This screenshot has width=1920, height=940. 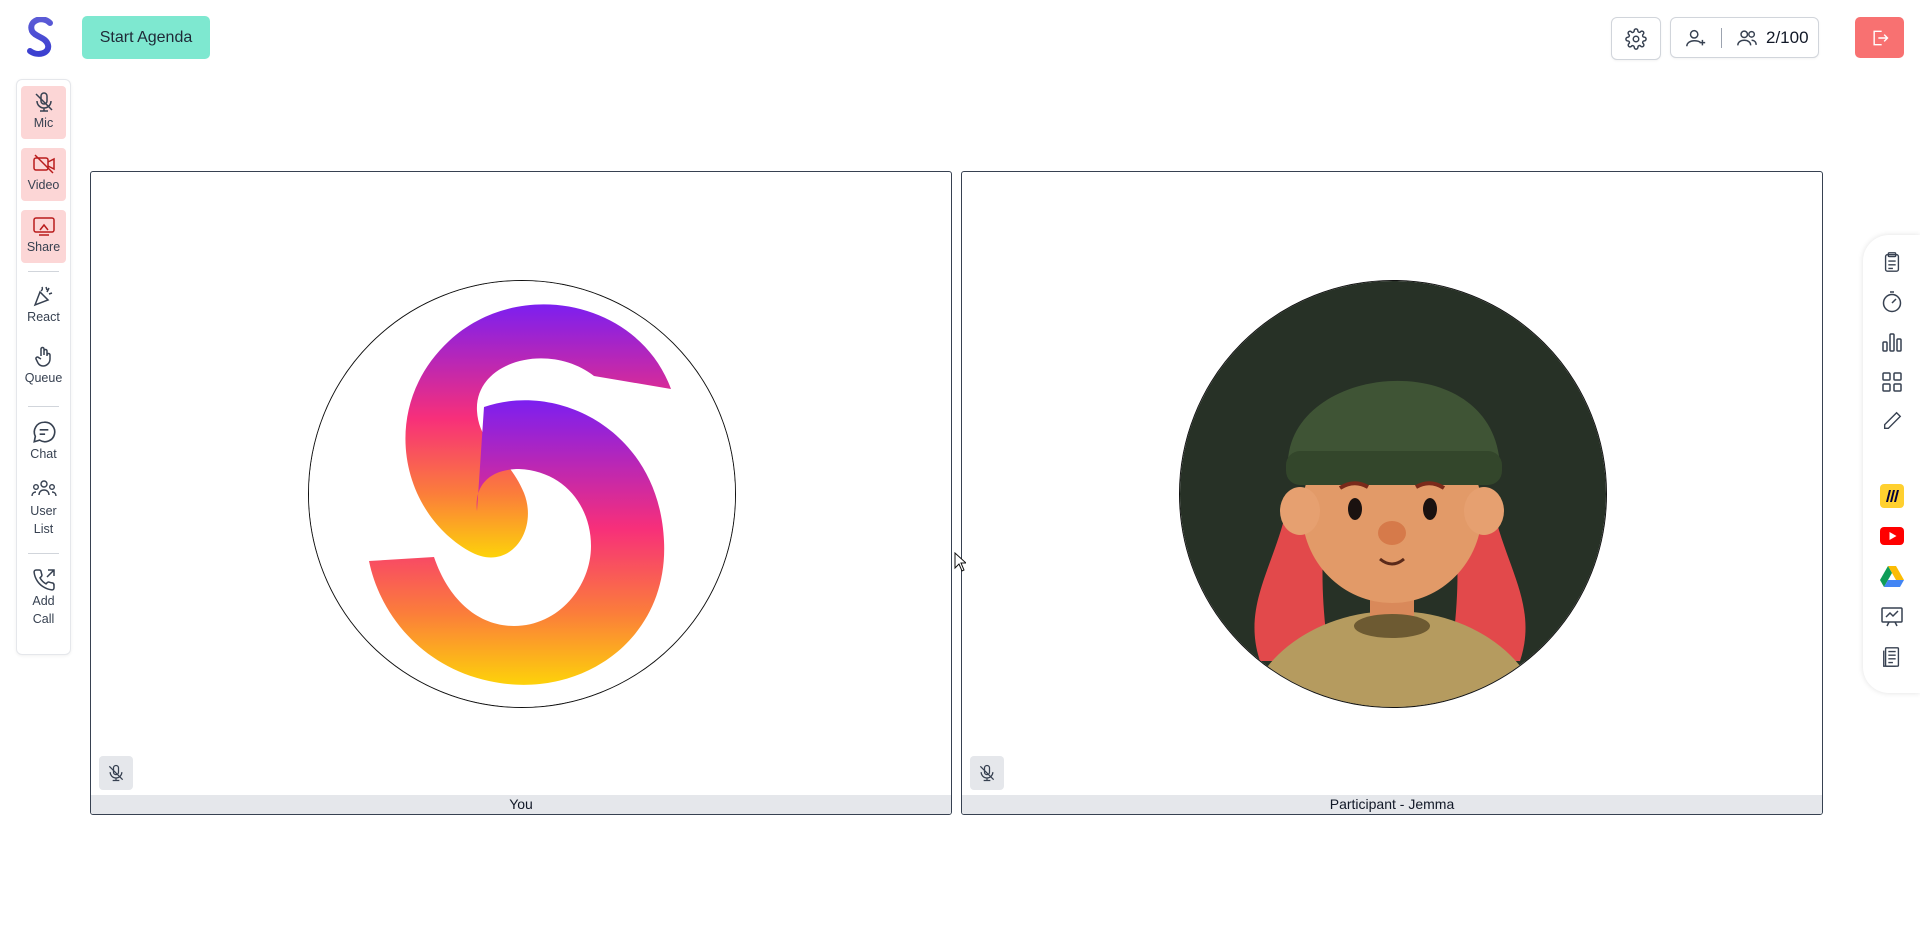 I want to click on share-label: Share, so click(x=43, y=247).